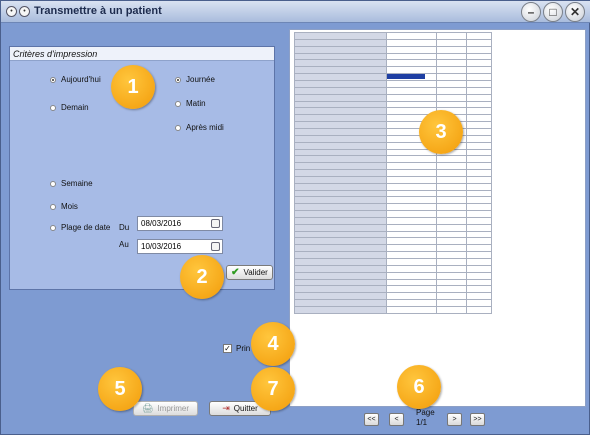 This screenshot has height=435, width=590. I want to click on stop-icon: •, so click(24, 11).